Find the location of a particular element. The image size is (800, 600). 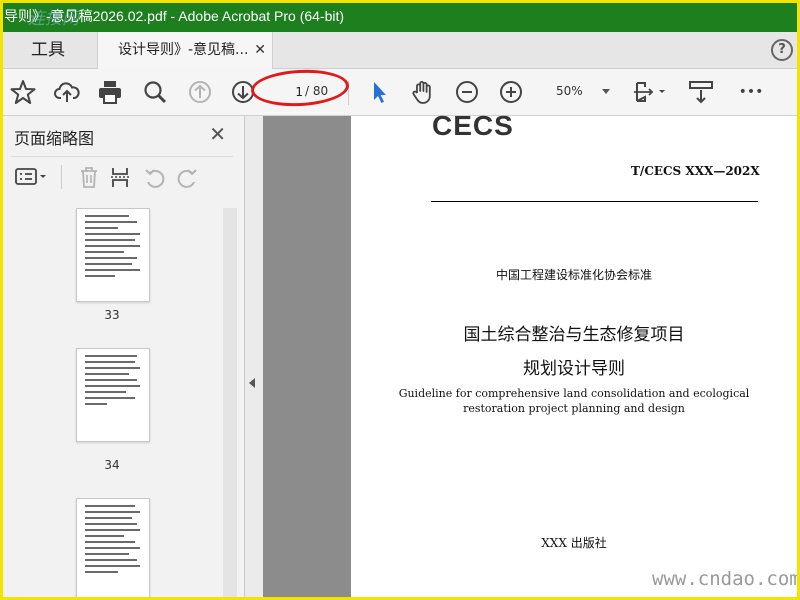

panel-title: 页面缩略图 is located at coordinates (54, 138).